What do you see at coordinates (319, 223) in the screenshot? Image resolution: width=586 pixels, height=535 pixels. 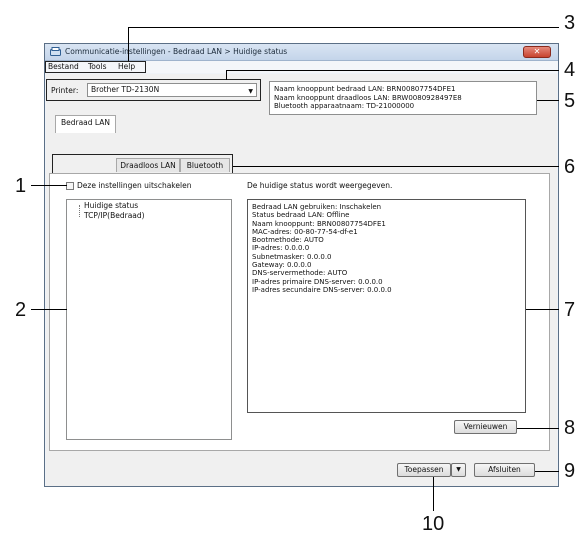 I see `status-line: Naam knooppunt: BRN00807754DFE1` at bounding box center [319, 223].